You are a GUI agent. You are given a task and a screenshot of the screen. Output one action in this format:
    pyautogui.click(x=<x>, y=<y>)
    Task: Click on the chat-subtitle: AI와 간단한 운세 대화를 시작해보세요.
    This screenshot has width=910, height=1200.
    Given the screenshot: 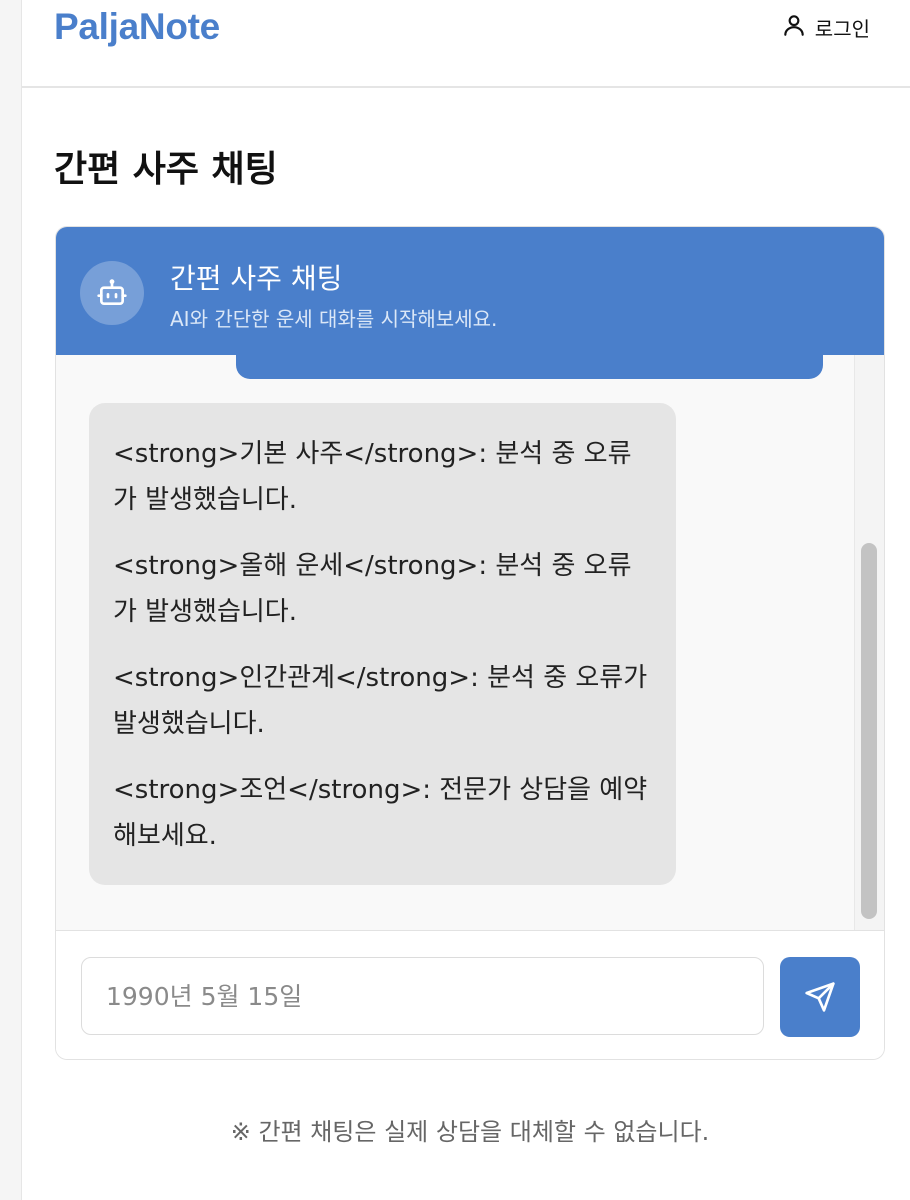 What is the action you would take?
    pyautogui.click(x=334, y=319)
    